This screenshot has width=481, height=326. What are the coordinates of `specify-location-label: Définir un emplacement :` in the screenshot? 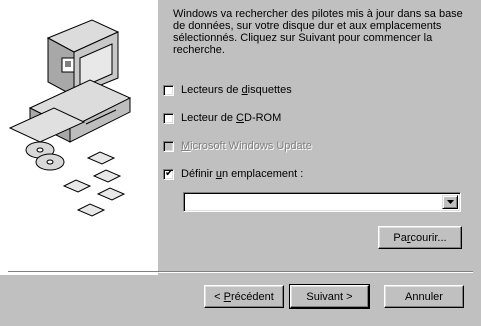 It's located at (242, 174).